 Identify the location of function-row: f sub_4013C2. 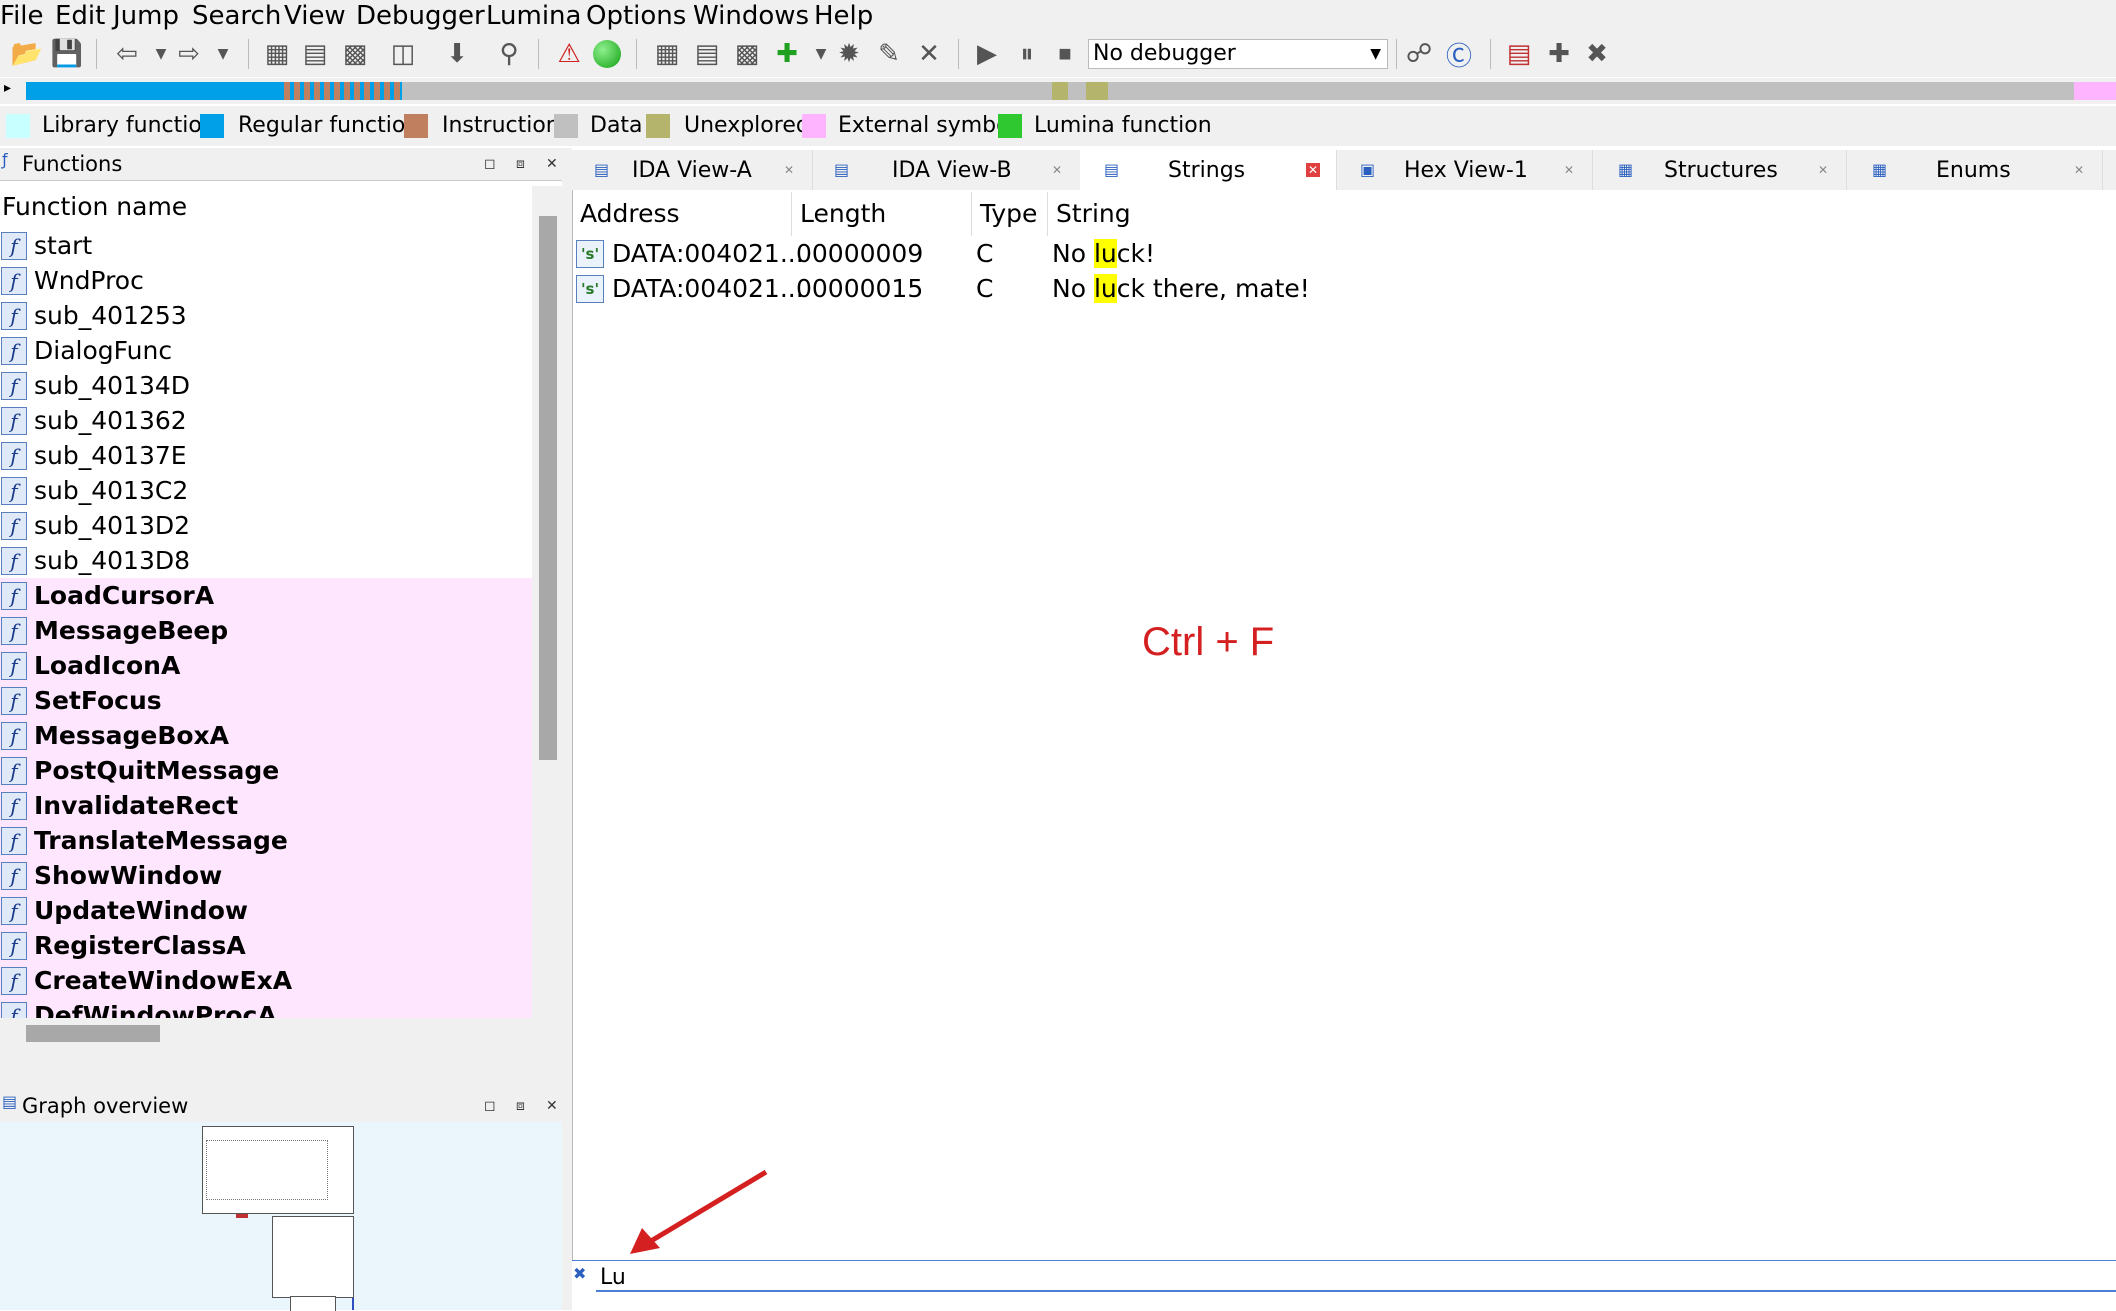
(266, 490).